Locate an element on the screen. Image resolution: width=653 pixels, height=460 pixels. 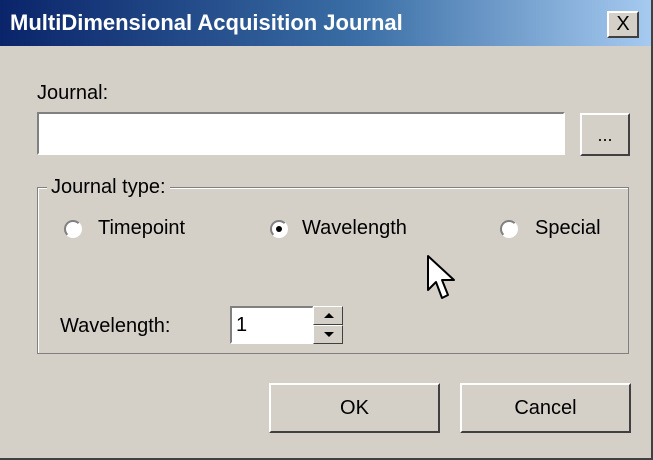
radio-label-special: Special is located at coordinates (568, 228).